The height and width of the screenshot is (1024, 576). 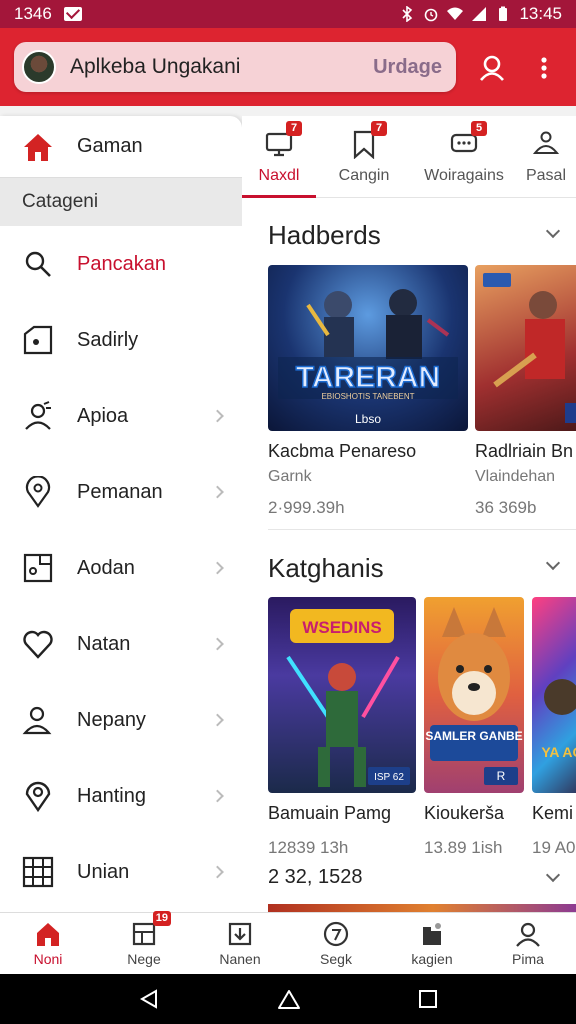 I want to click on bottom-nav-item-0: Noni, so click(x=48, y=943).